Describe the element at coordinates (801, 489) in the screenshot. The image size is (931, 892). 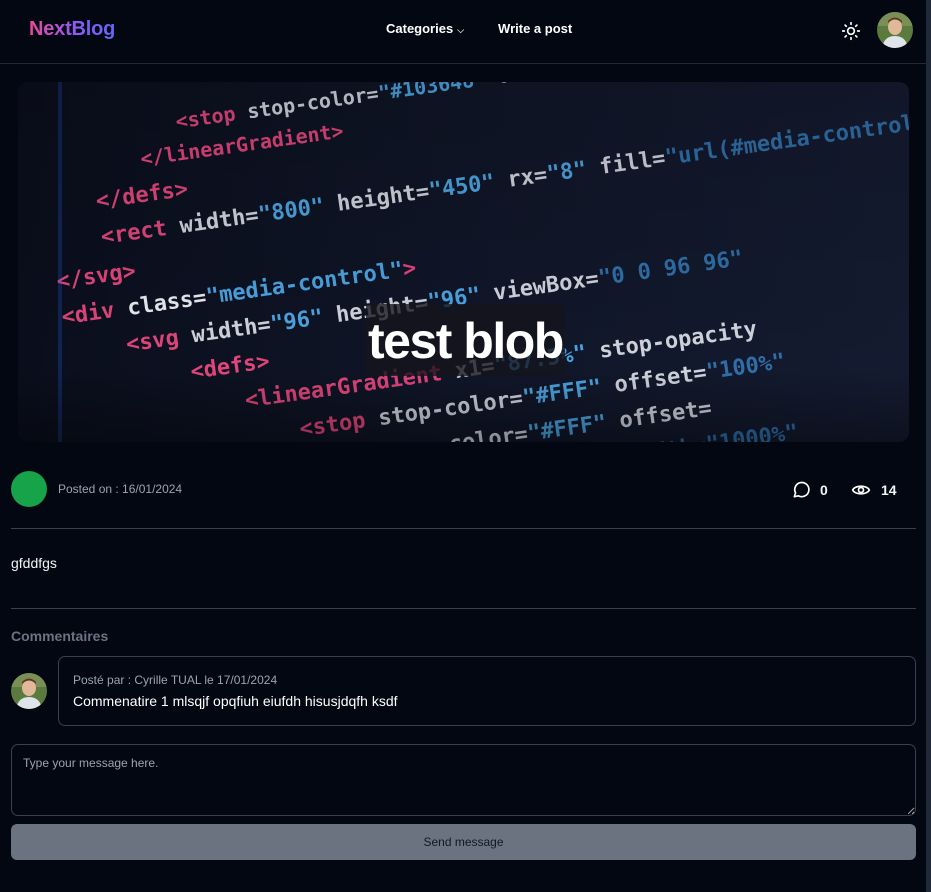
I see `comment-bubble-icon` at that location.